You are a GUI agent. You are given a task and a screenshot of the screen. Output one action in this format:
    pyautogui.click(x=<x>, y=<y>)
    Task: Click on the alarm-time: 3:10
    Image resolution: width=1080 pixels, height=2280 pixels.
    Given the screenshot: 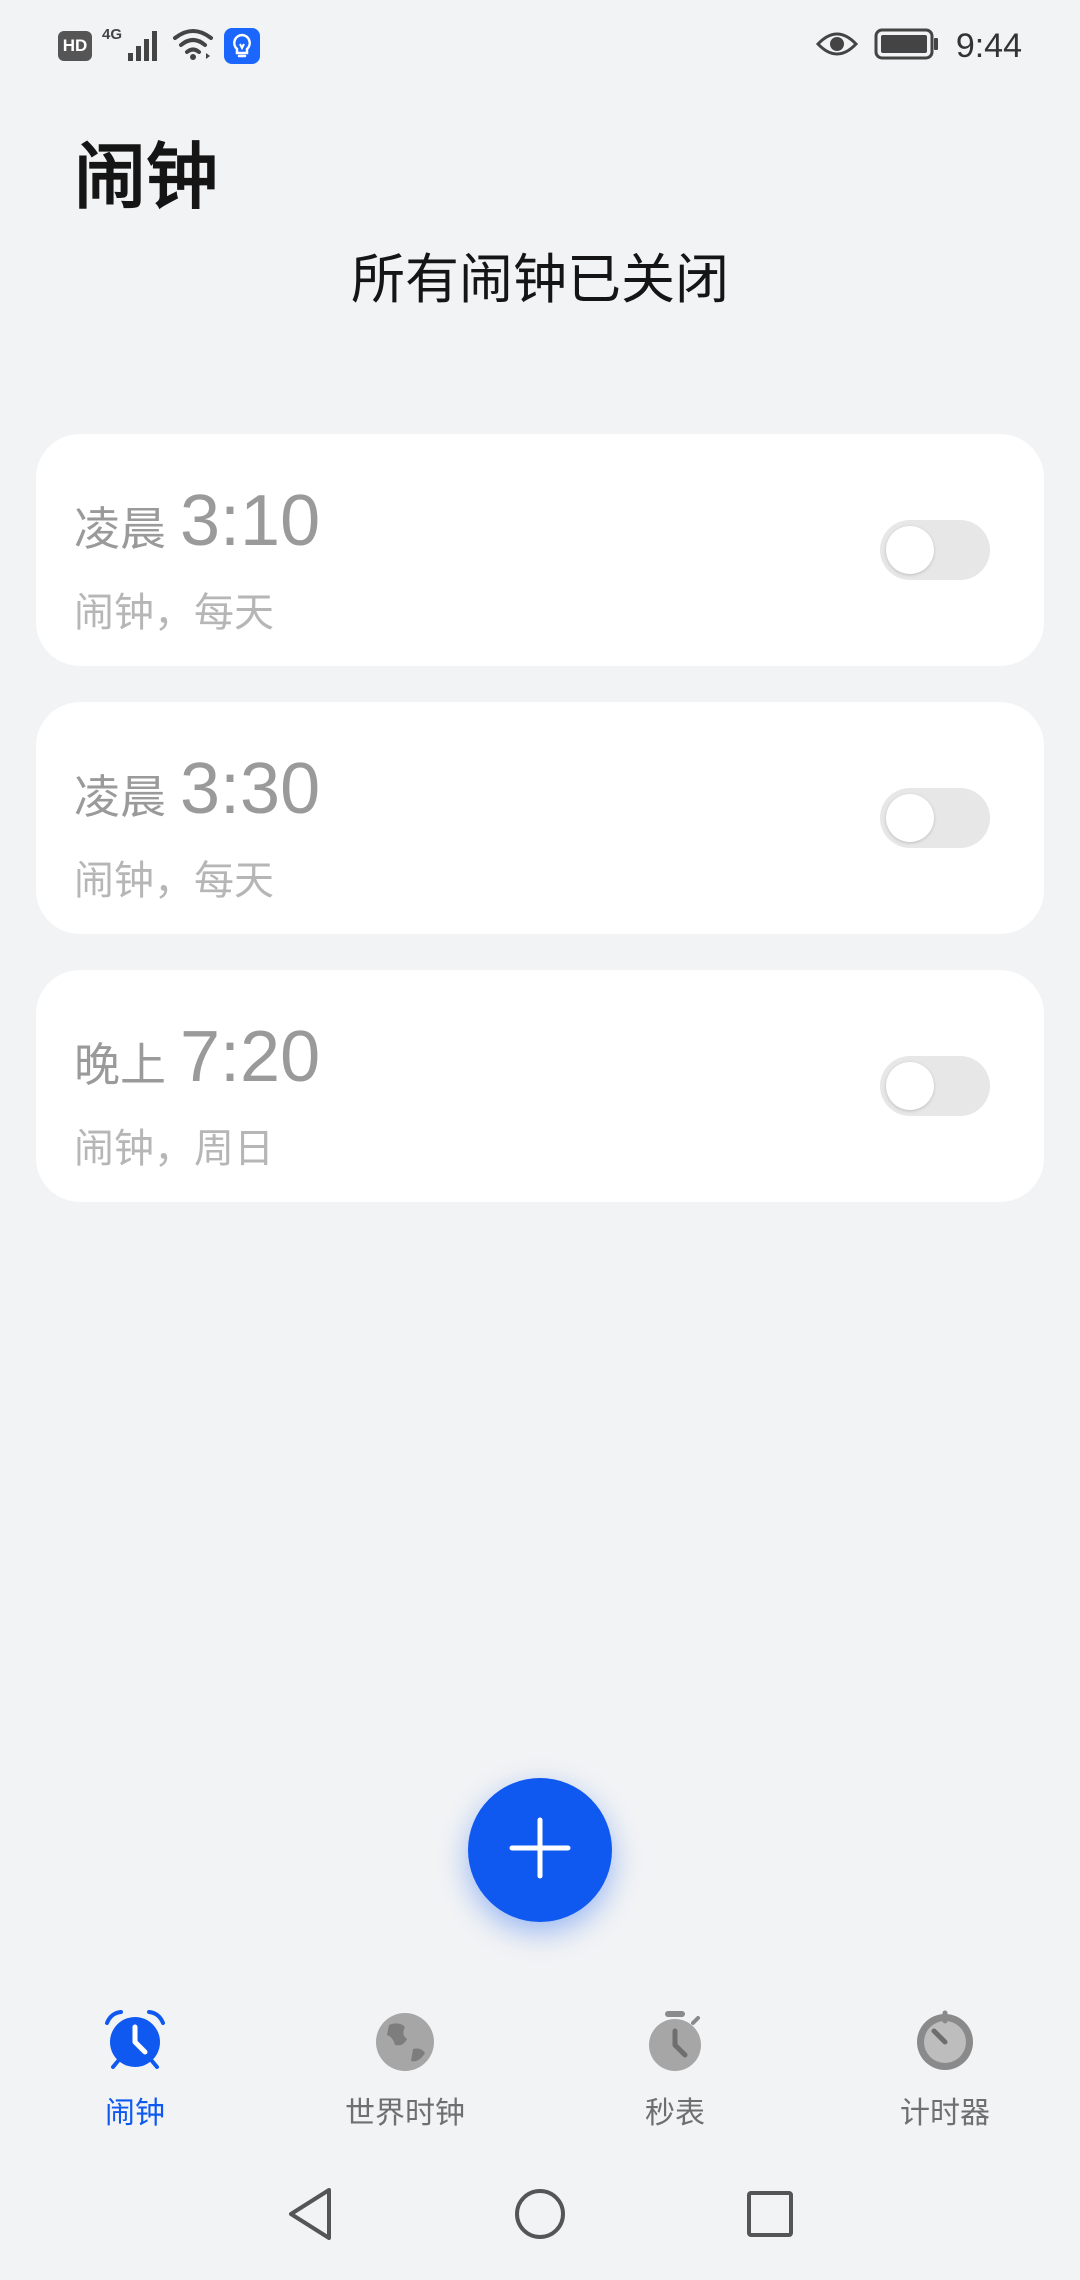 What is the action you would take?
    pyautogui.click(x=250, y=521)
    